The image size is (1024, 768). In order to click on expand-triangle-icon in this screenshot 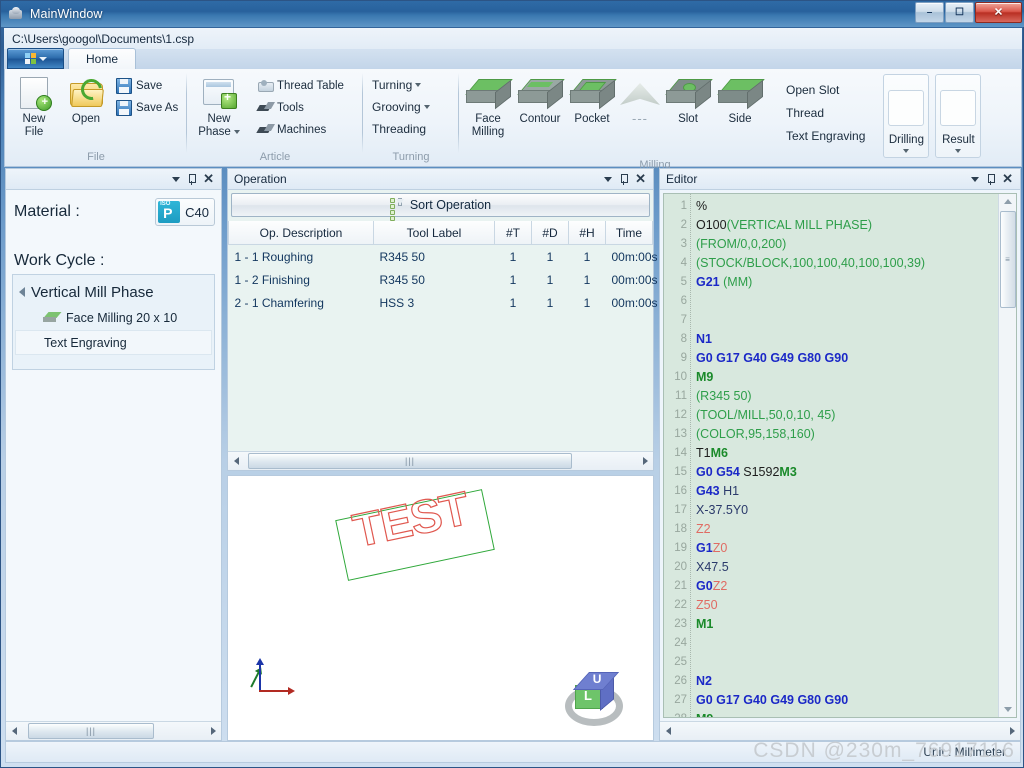, I will do `click(22, 292)`.